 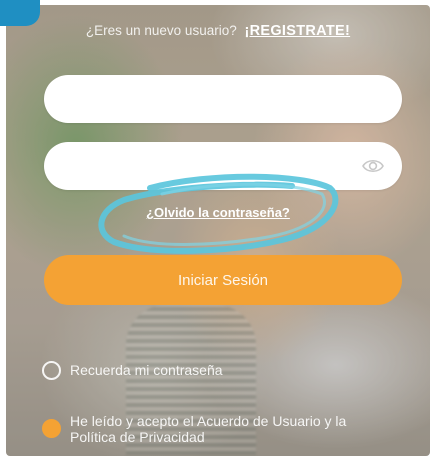 I want to click on username-input, so click(x=223, y=99).